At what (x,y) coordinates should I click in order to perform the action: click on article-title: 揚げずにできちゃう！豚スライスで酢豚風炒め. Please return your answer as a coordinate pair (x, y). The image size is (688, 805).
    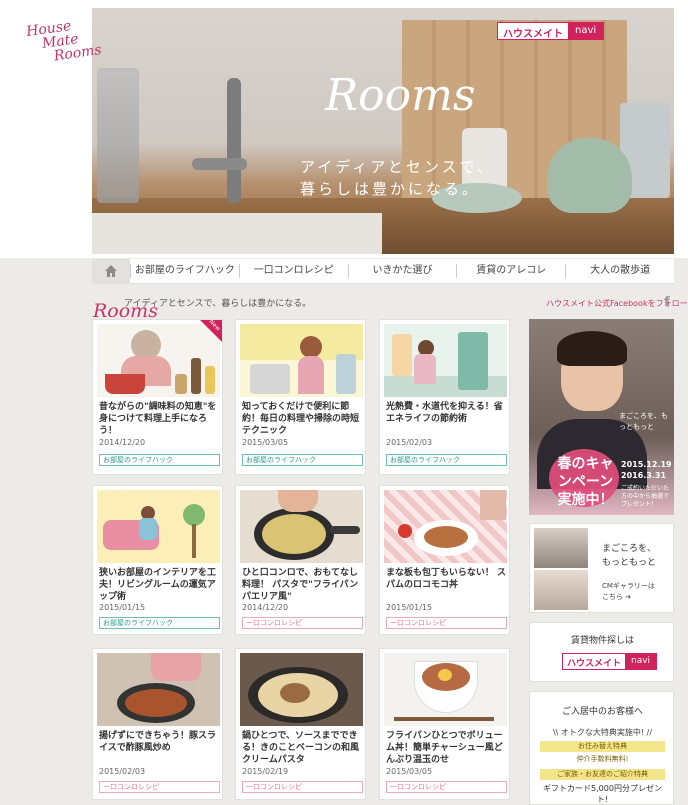
    Looking at the image, I should click on (158, 742).